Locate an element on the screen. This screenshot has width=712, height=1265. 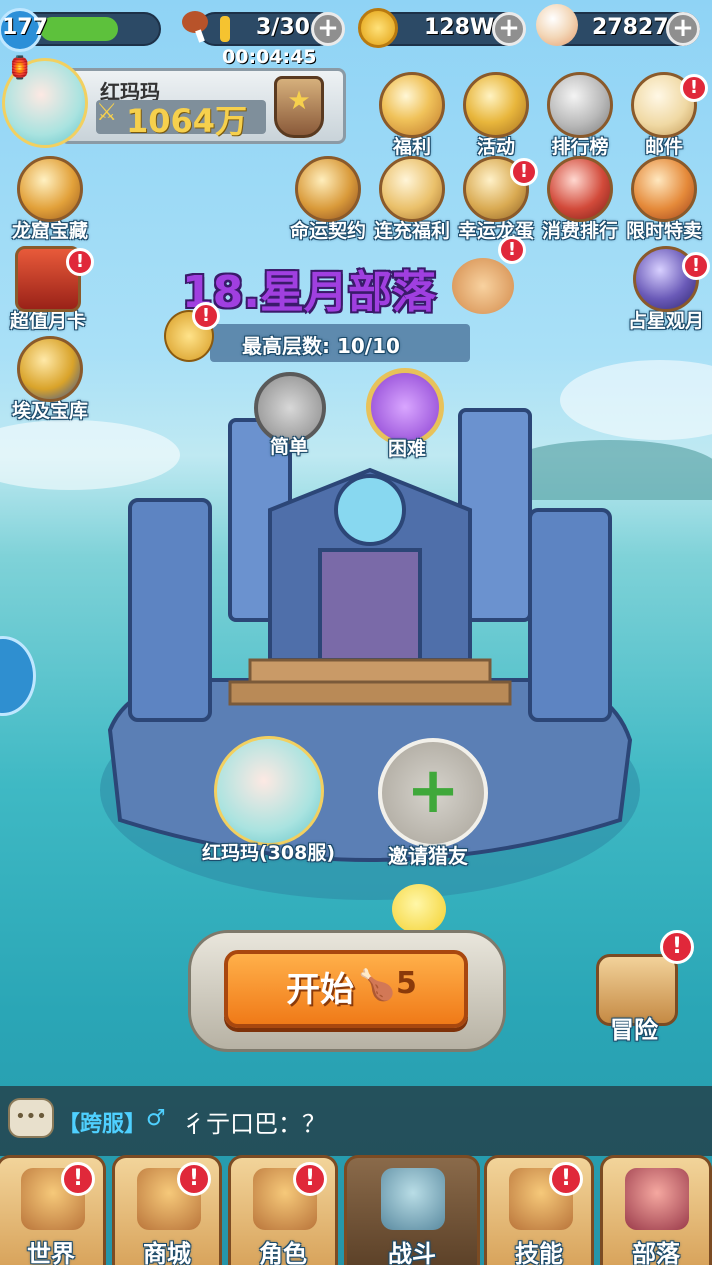
tab-character: 角色 ! is located at coordinates (283, 1210).